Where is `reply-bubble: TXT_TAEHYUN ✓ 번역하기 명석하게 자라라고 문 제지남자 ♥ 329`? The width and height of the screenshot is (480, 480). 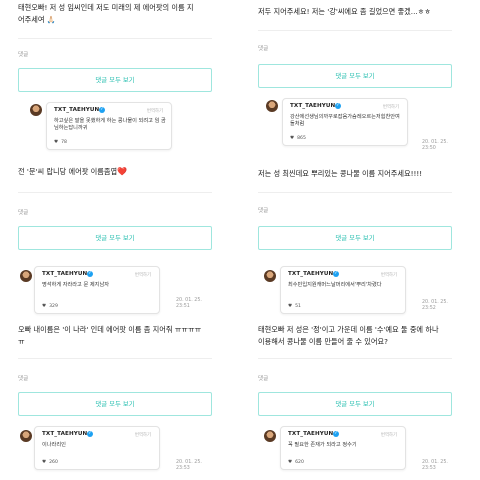 reply-bubble: TXT_TAEHYUN ✓ 번역하기 명석하게 자라라고 문 제지남자 ♥ 329 is located at coordinates (97, 290).